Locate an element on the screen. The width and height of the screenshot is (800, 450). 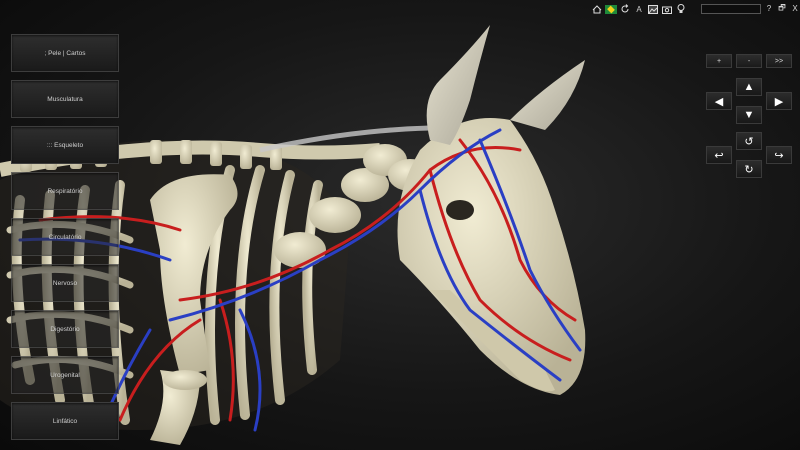
sidebar-item-respiratorio: Respiratório is located at coordinates (65, 191).